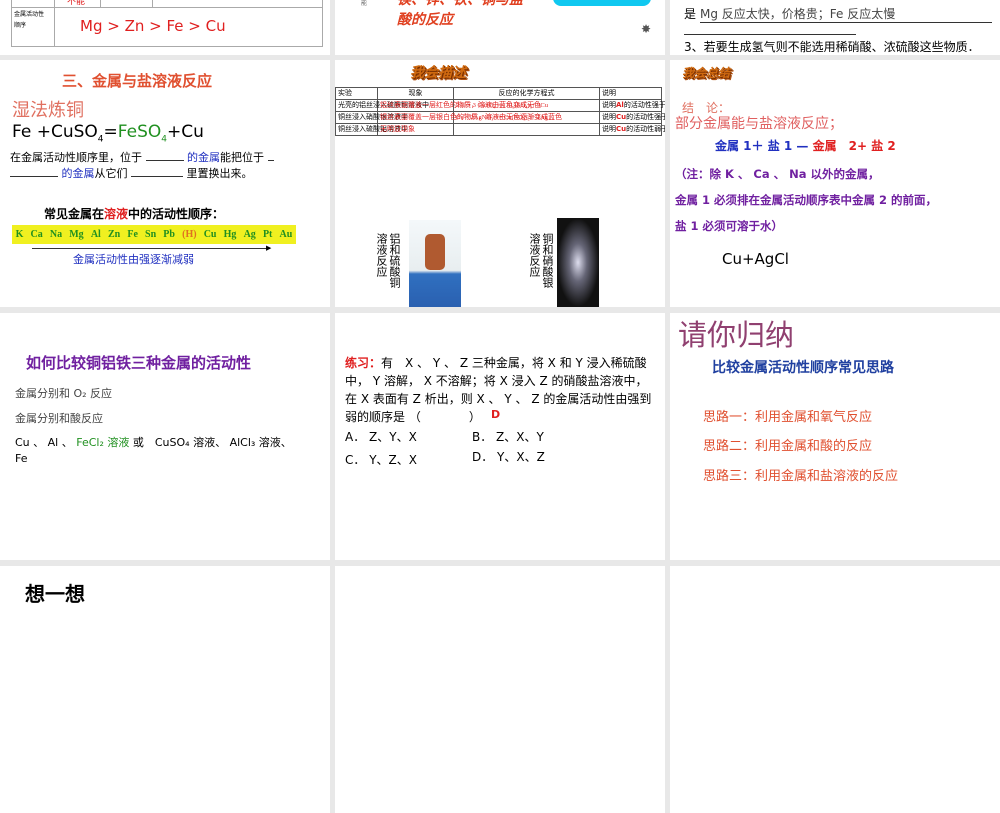  Describe the element at coordinates (381, 459) in the screenshot. I see `option-c: C． Y、Z、X` at that location.